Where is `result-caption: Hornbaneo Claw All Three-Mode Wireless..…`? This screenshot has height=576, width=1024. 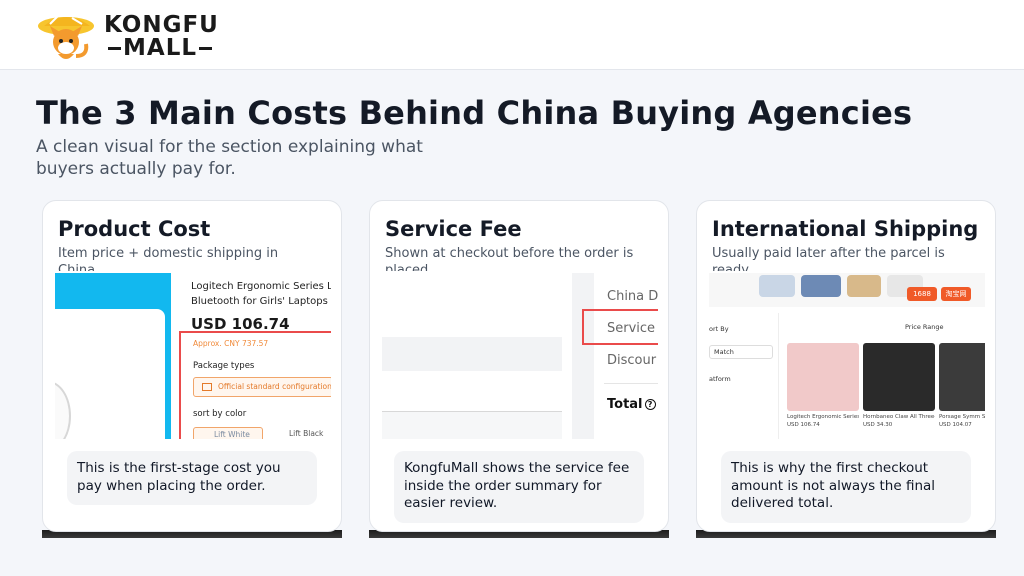
result-caption: Hornbaneo Claw All Three-Mode Wireless..… is located at coordinates (899, 421).